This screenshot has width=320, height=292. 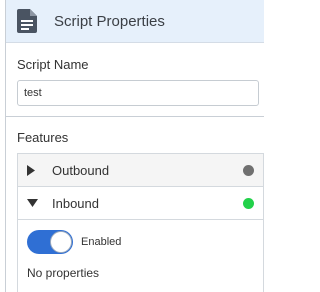 I want to click on script-name-label: Script Name, so click(x=53, y=64).